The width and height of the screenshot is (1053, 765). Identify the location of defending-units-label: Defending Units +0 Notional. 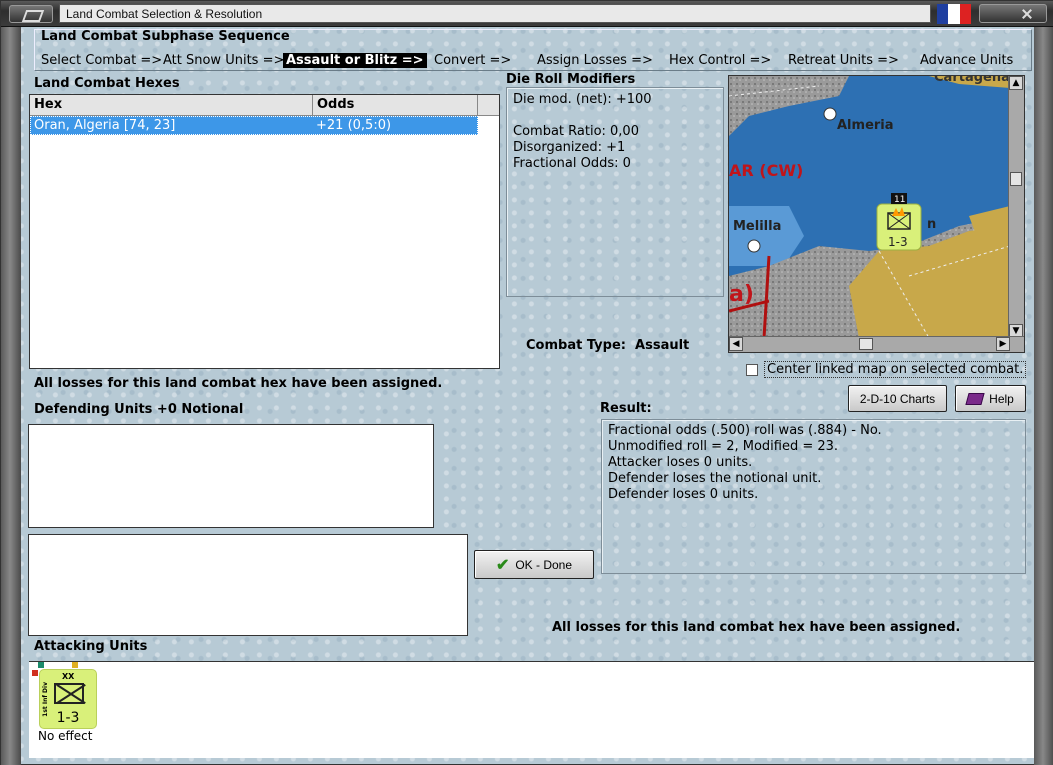
(139, 409).